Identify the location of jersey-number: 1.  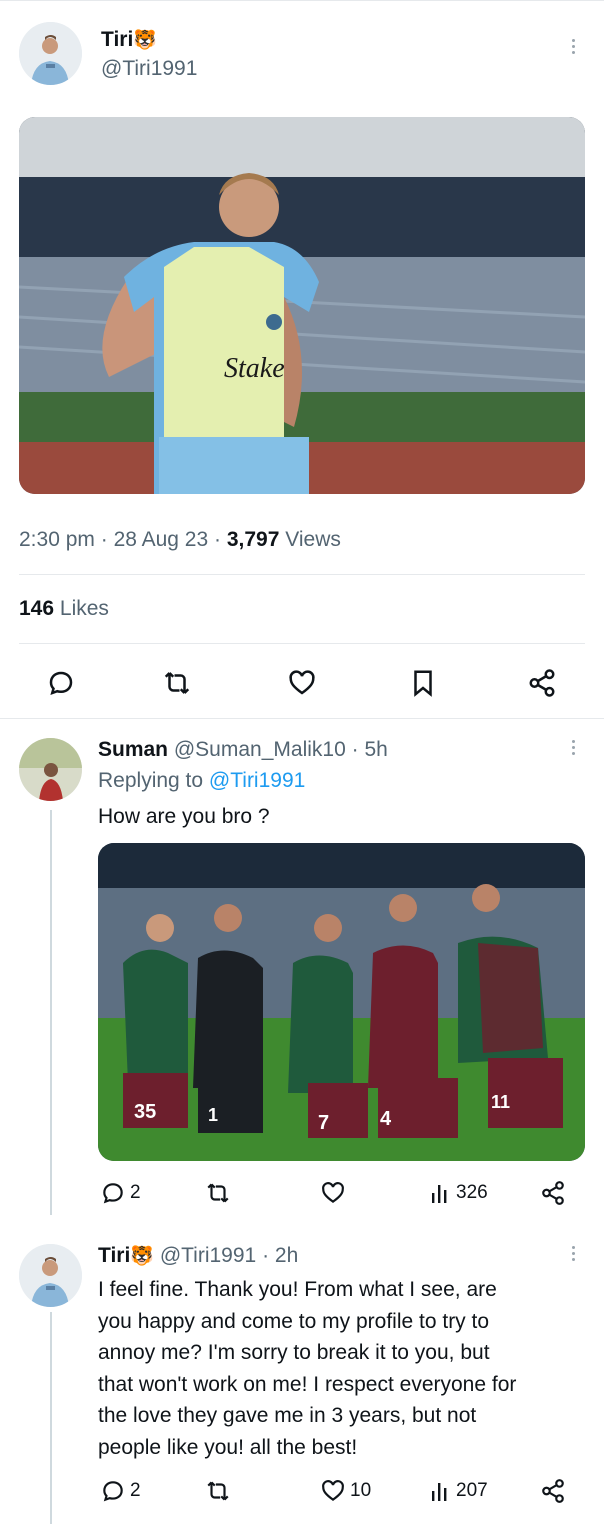
(213, 1115).